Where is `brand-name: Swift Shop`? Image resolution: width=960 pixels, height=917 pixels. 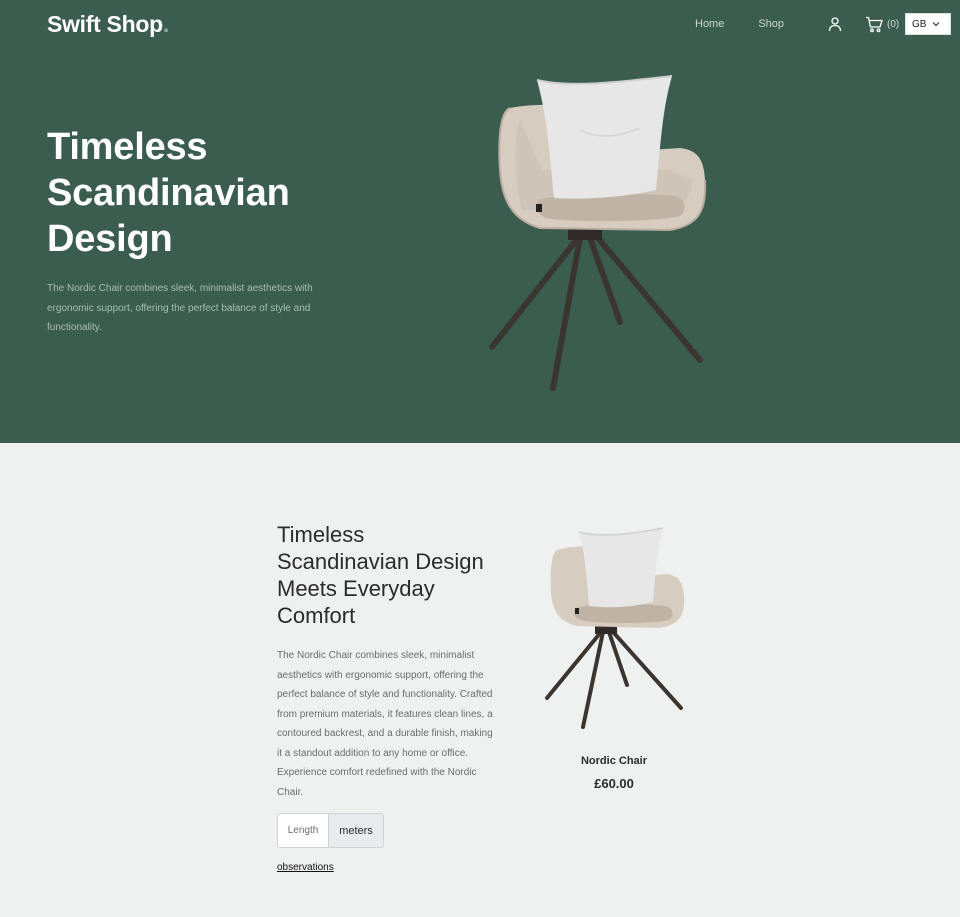 brand-name: Swift Shop is located at coordinates (105, 24).